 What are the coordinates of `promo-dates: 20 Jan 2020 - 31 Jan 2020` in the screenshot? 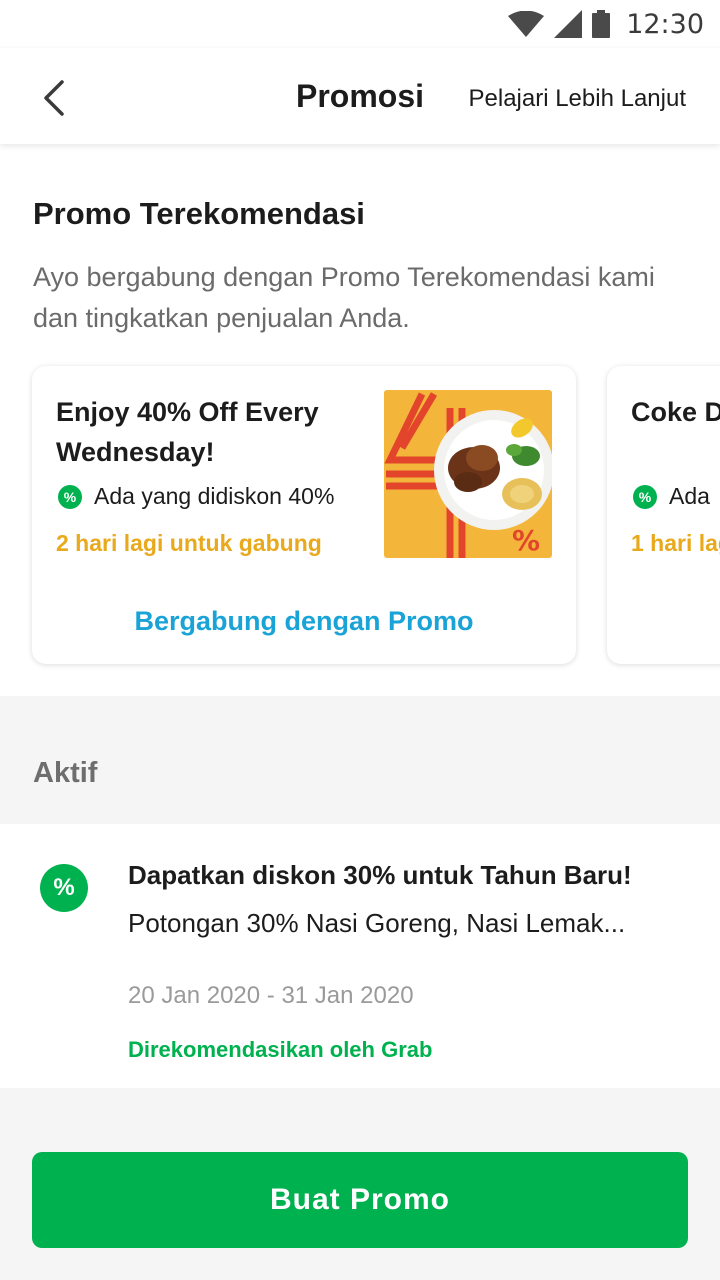 It's located at (271, 995).